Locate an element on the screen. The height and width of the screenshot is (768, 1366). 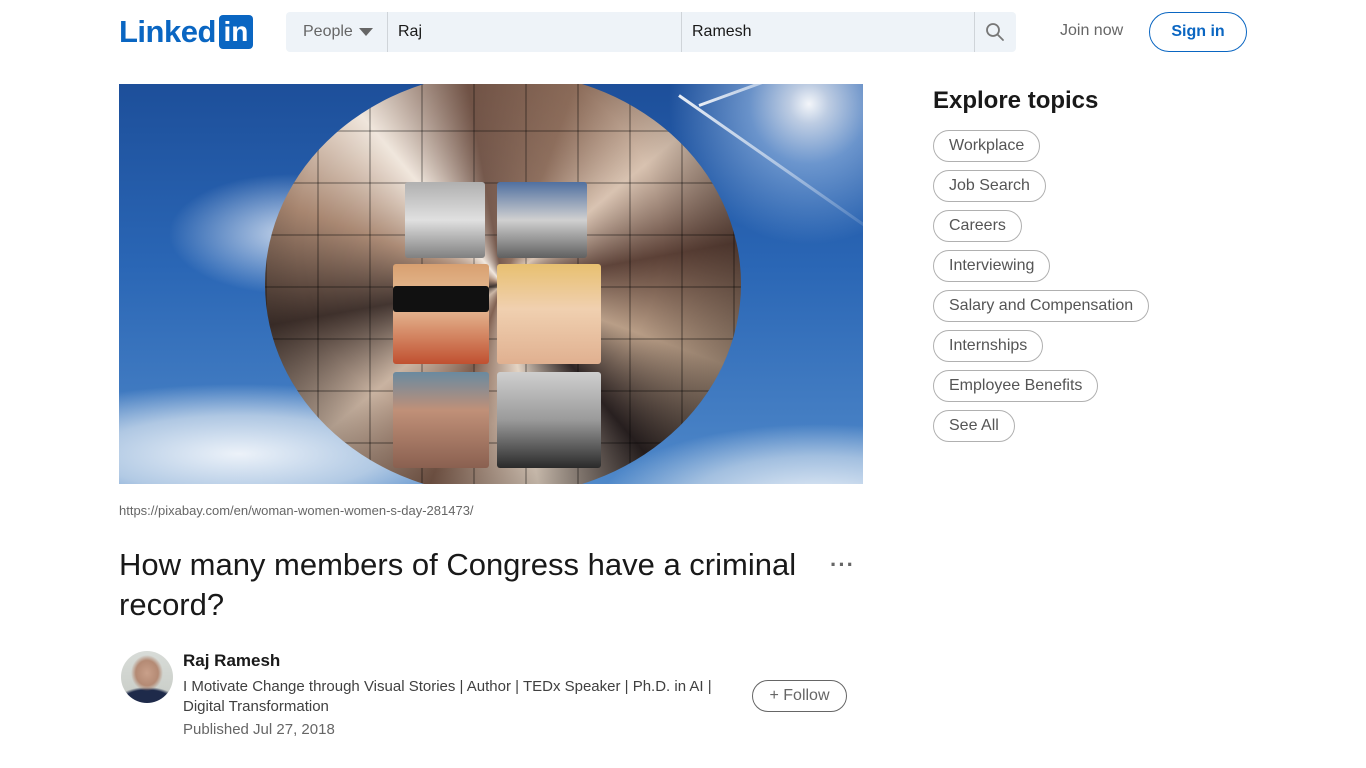
more-options-icon: ··· is located at coordinates (842, 565).